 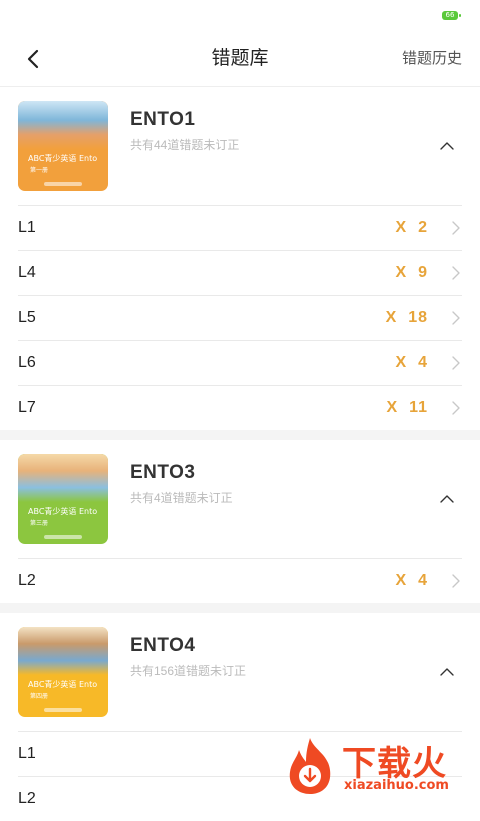 I want to click on lesson-label: L6, so click(x=27, y=362).